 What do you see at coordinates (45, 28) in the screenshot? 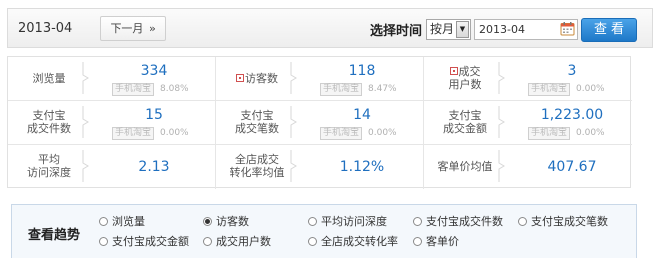
I see `current-period-label: 2013-04` at bounding box center [45, 28].